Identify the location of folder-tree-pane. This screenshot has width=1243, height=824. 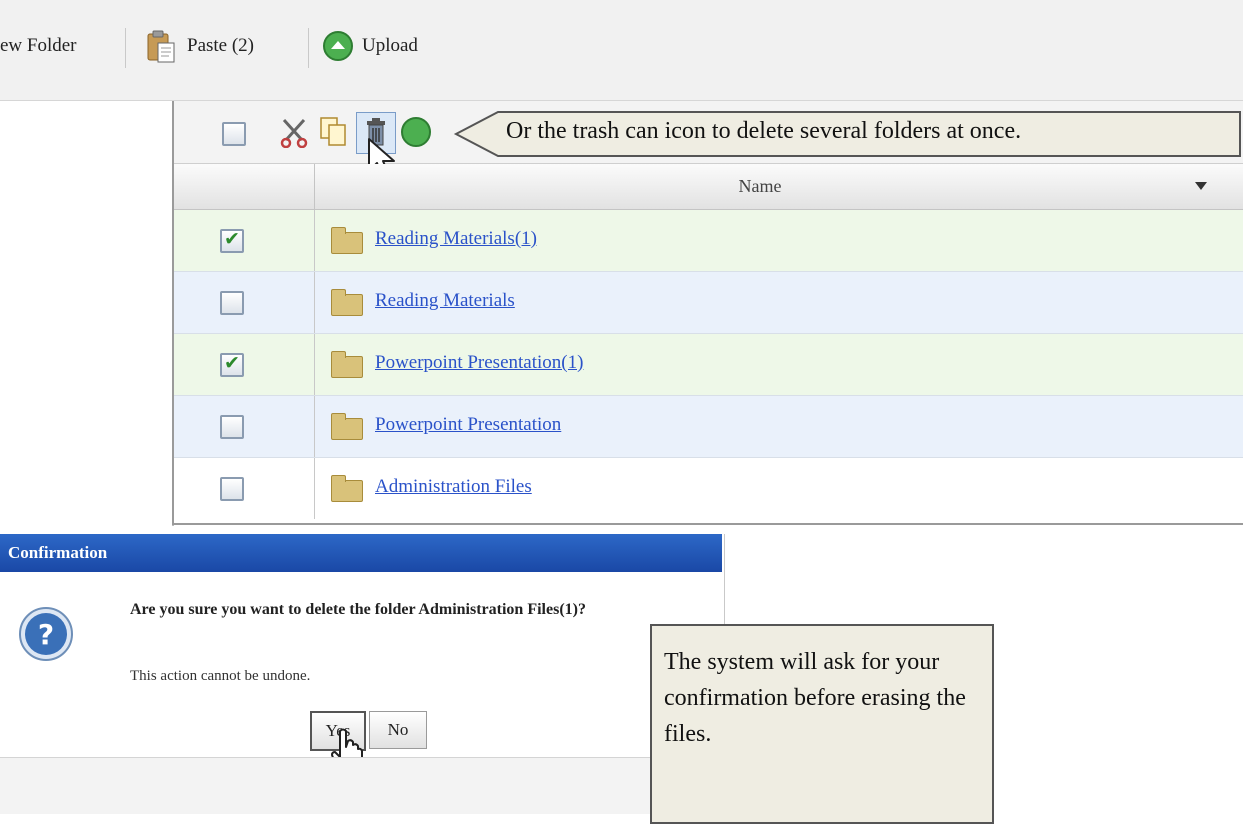
(87, 313).